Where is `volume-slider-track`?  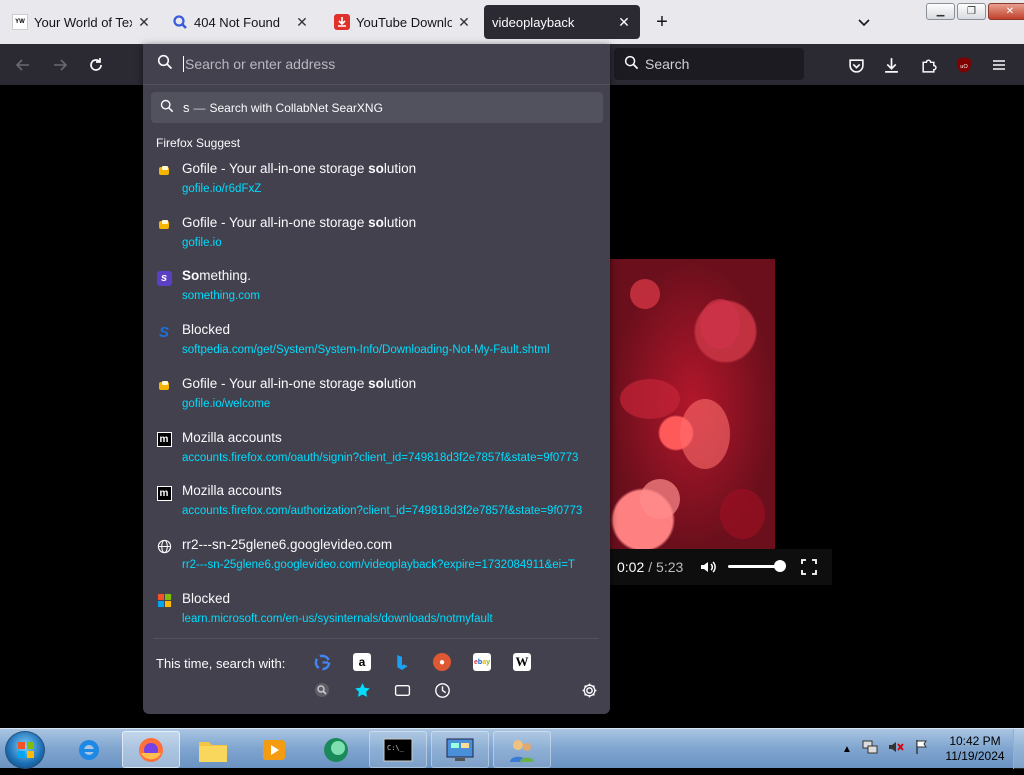 volume-slider-track is located at coordinates (754, 566).